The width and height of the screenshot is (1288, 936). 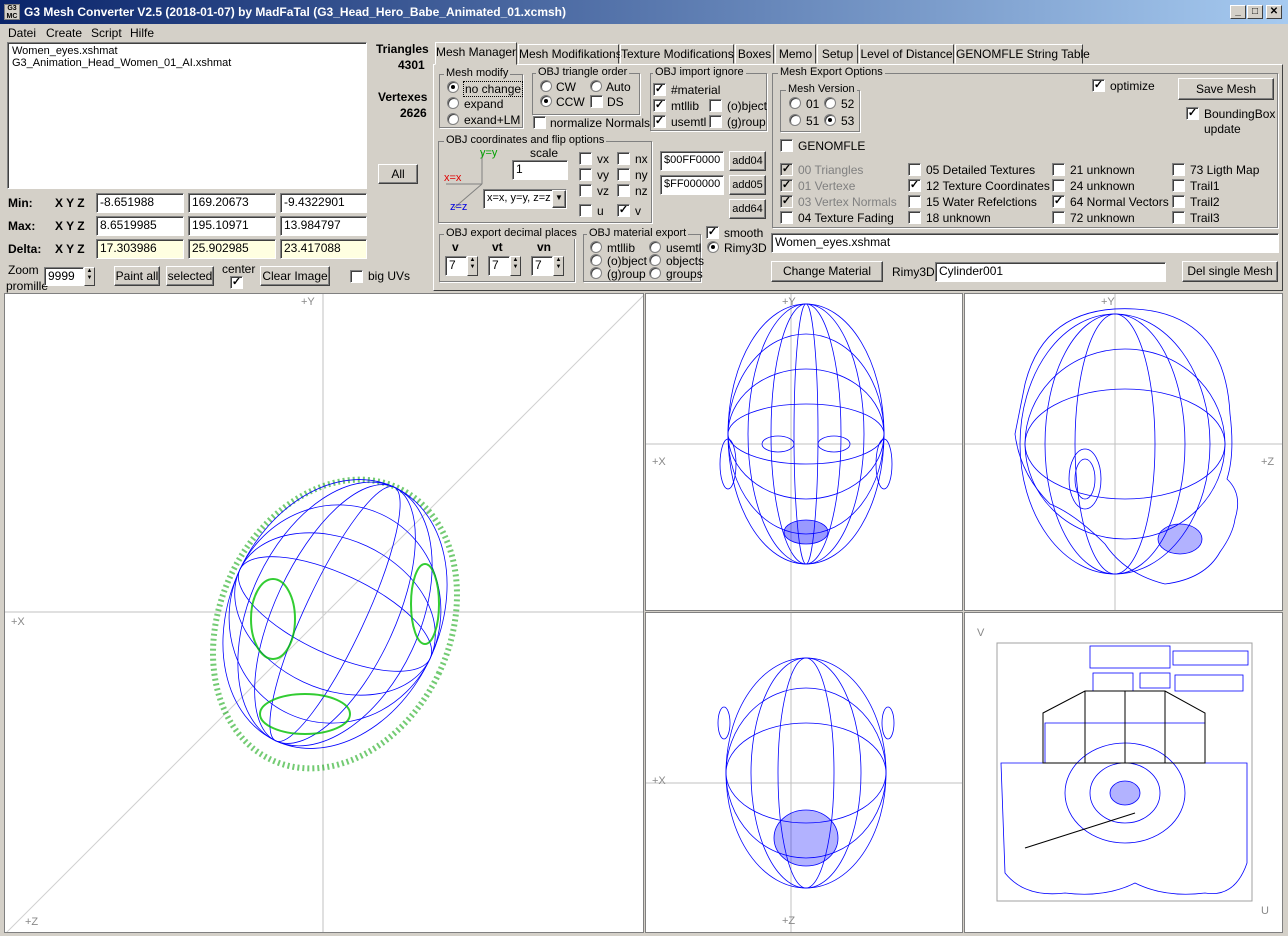 What do you see at coordinates (398, 174) in the screenshot?
I see `all-button: All` at bounding box center [398, 174].